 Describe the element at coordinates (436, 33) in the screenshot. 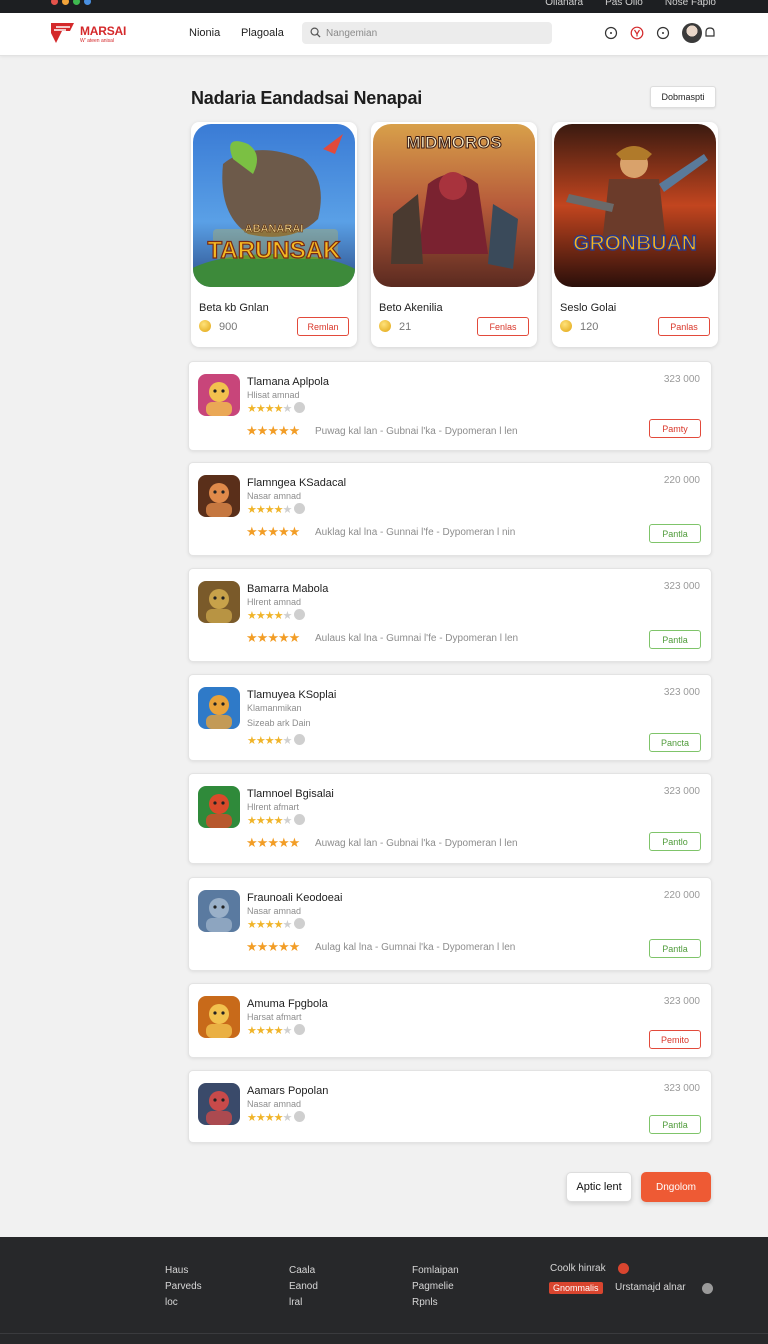

I see `search-input` at that location.